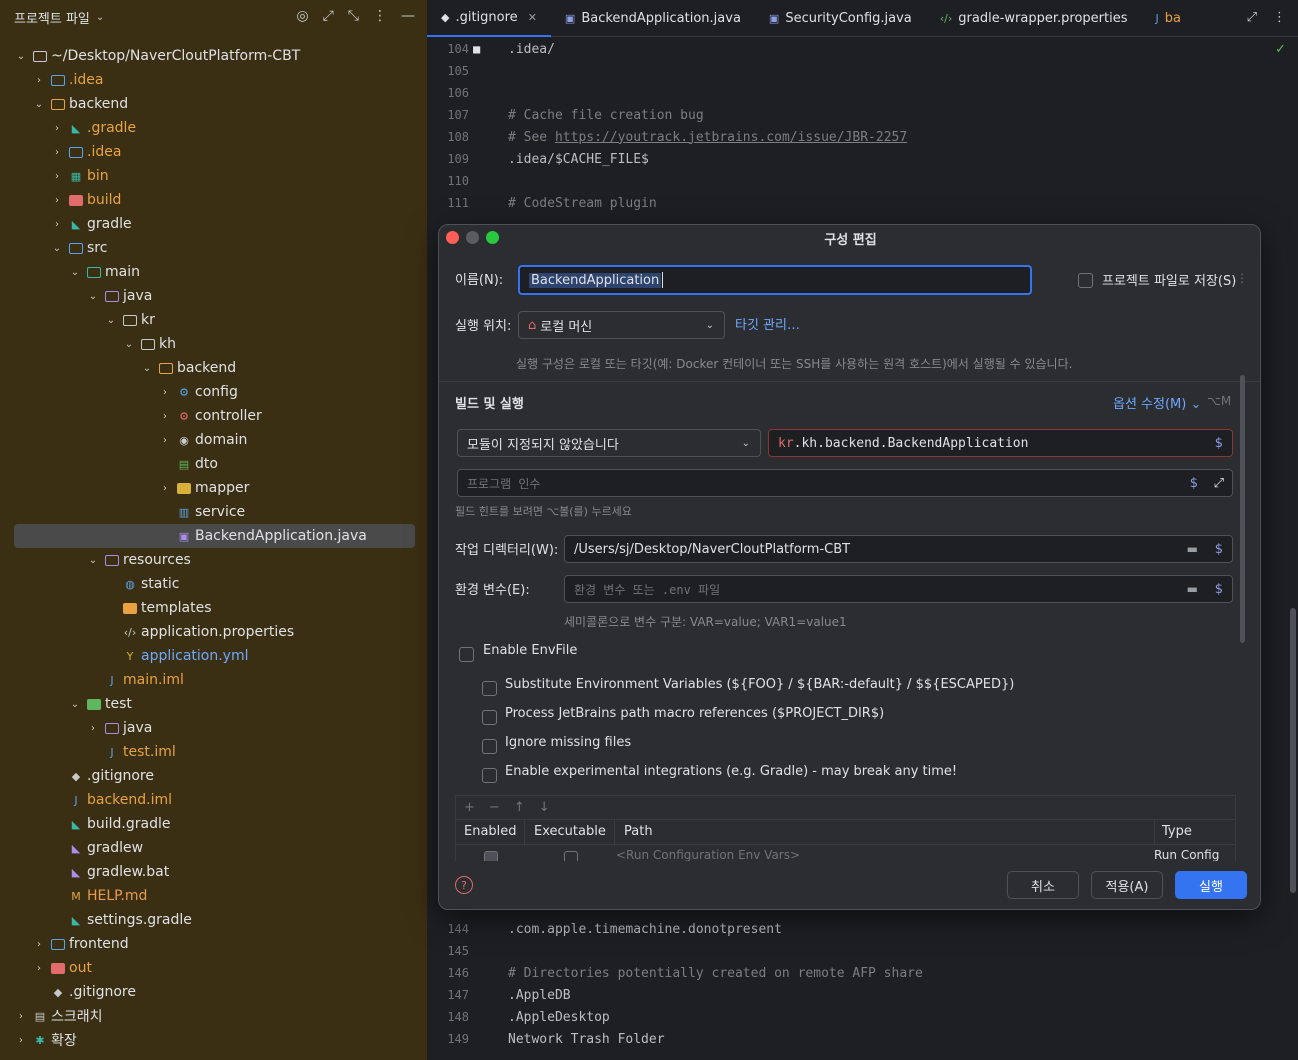  Describe the element at coordinates (1293, 750) in the screenshot. I see `scroll-thumb` at that location.